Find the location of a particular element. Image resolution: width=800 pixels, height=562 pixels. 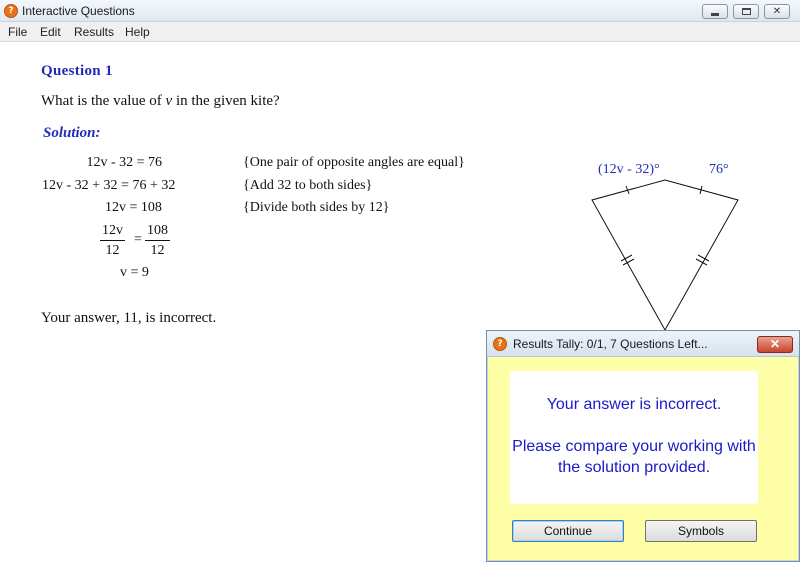

menu-help: Help is located at coordinates (137, 32).